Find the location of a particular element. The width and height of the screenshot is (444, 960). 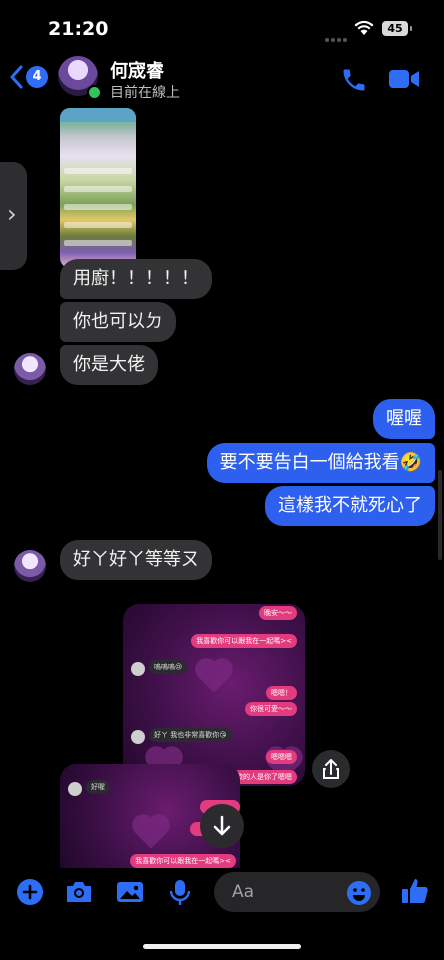

like-button is located at coordinates (415, 893).